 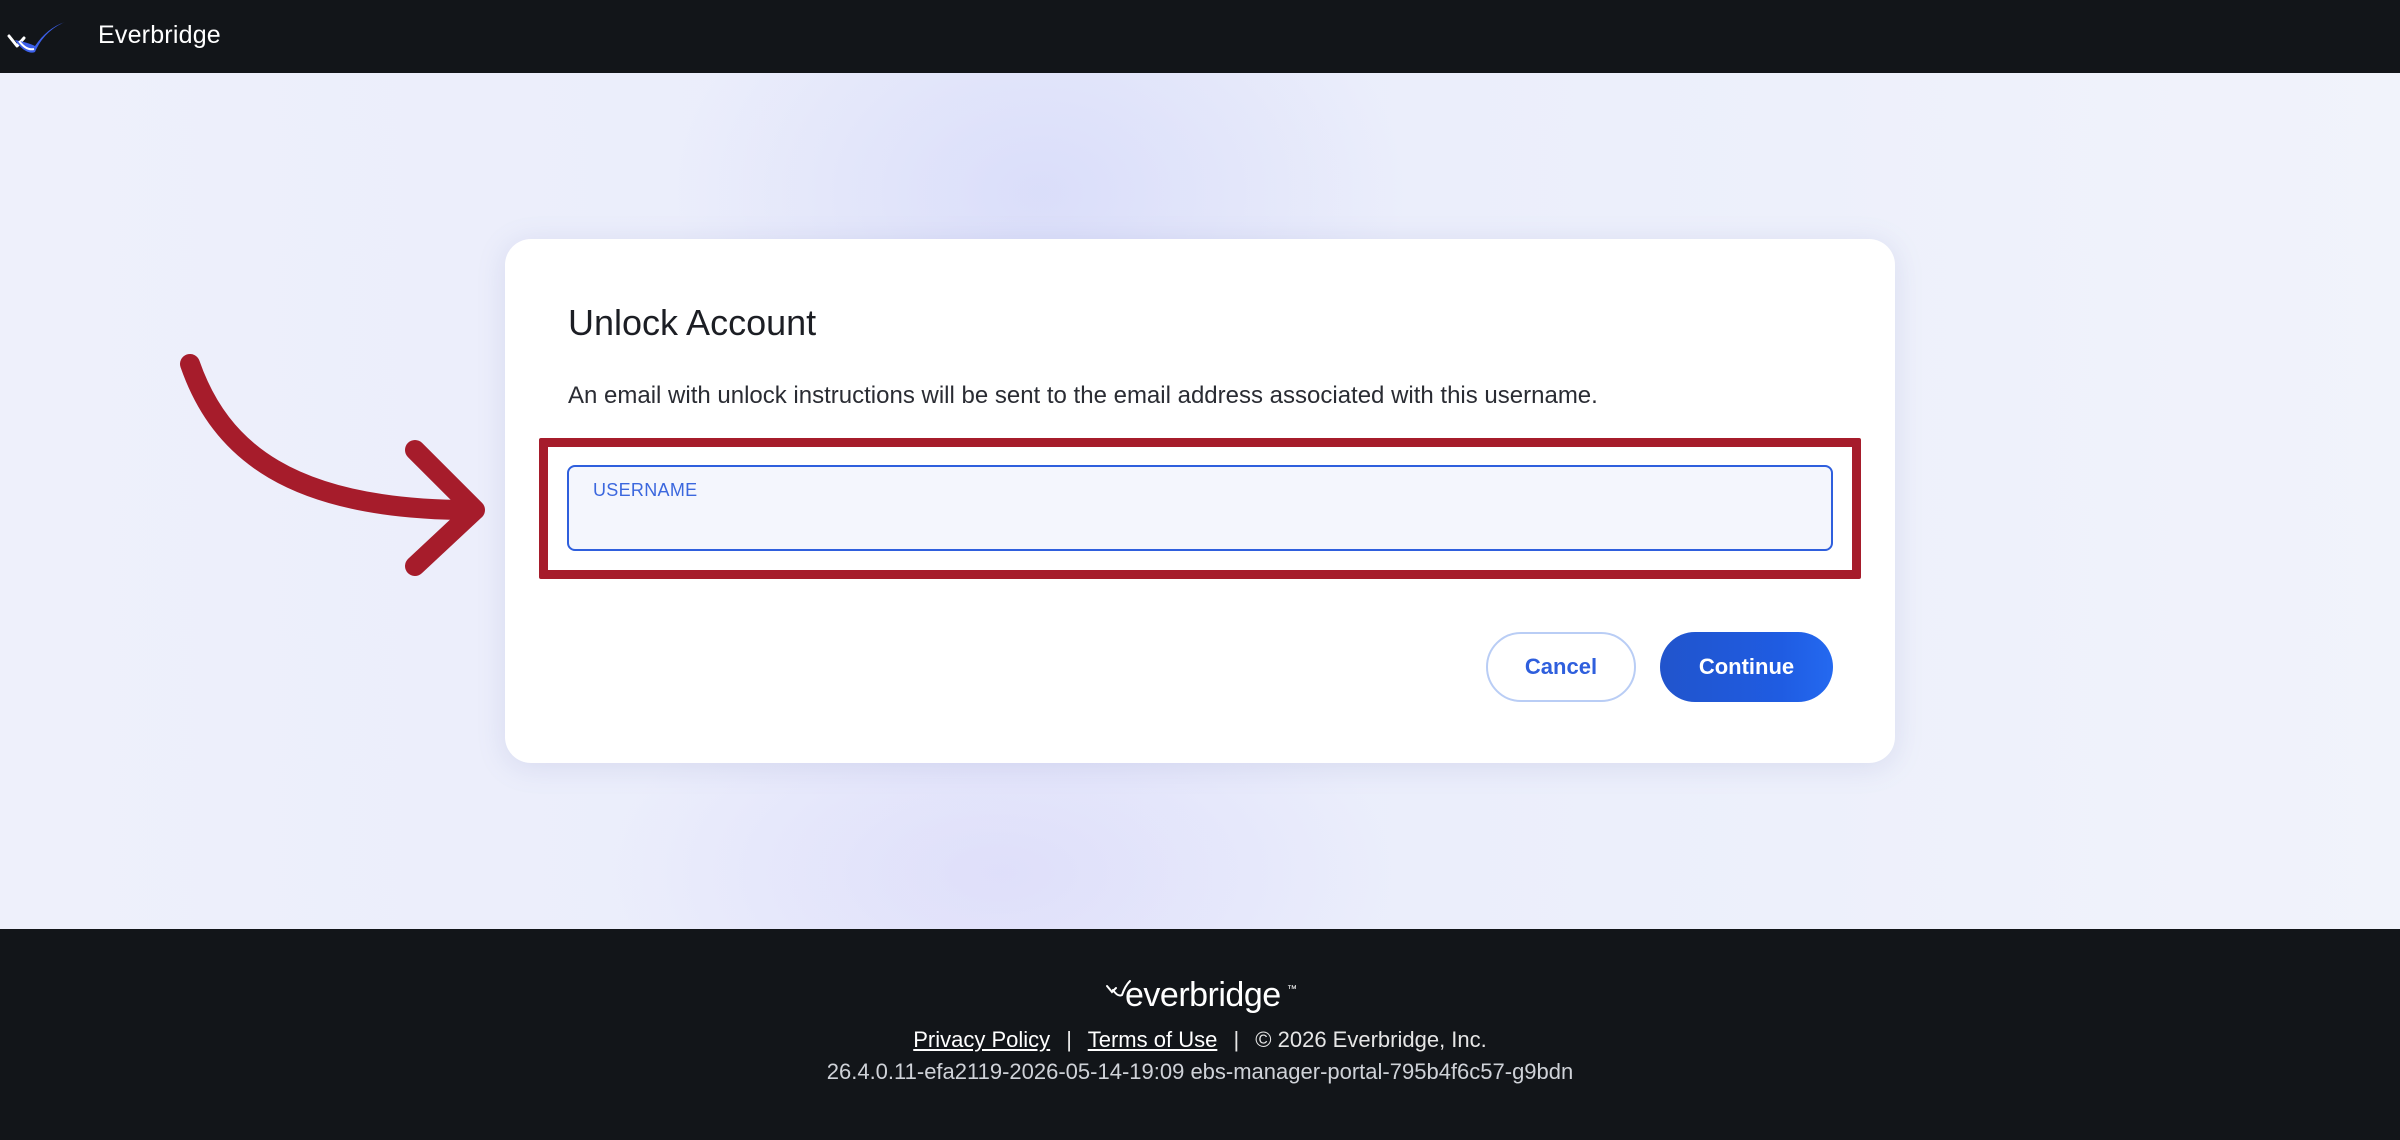 I want to click on terms-of-use-link: Terms of Use, so click(x=1153, y=1039).